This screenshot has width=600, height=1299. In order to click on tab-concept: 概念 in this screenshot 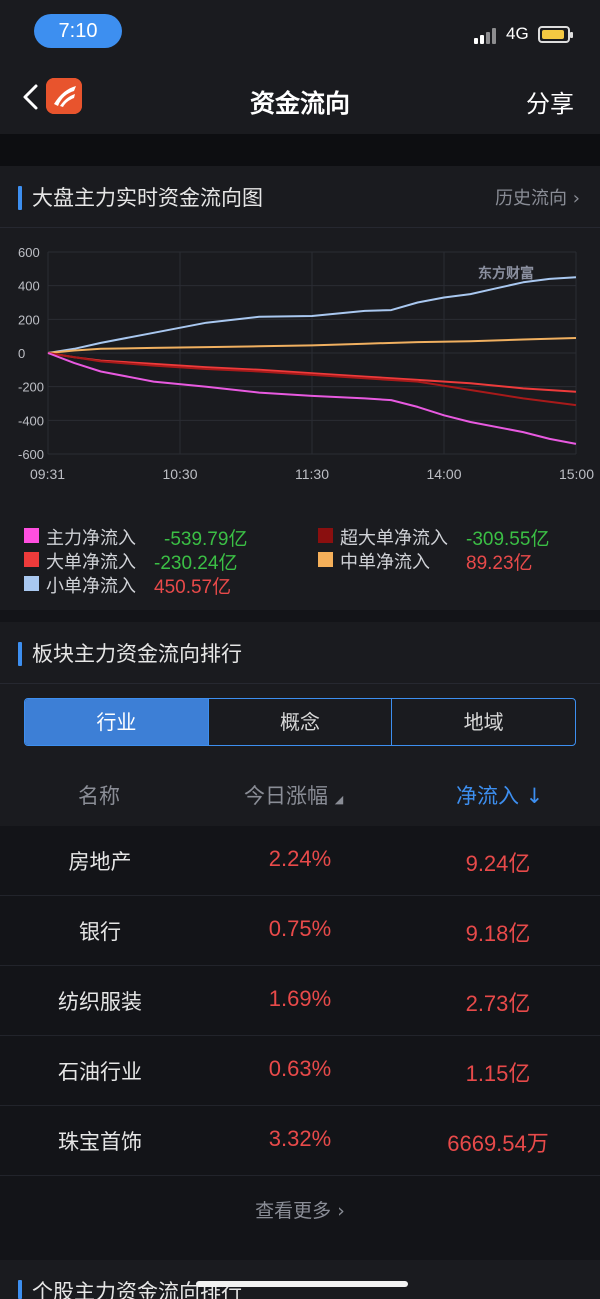, I will do `click(299, 722)`.